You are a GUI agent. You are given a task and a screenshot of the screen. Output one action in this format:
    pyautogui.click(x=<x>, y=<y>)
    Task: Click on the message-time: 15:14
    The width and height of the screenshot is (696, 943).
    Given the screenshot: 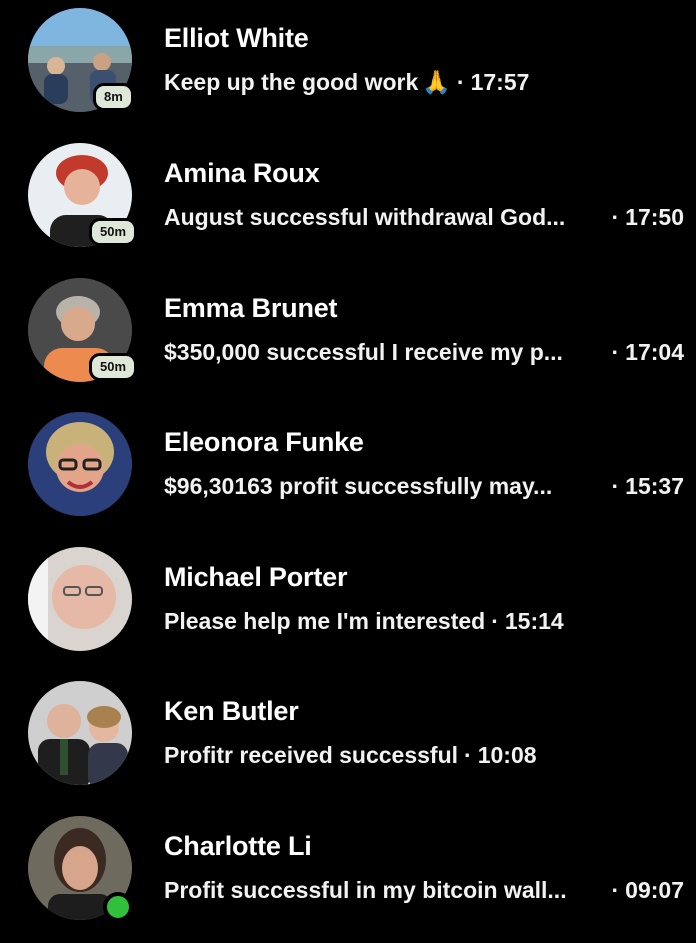 What is the action you would take?
    pyautogui.click(x=534, y=621)
    